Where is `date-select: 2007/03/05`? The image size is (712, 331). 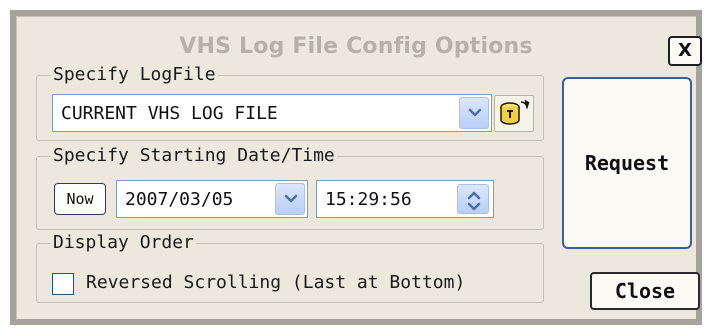 date-select: 2007/03/05 is located at coordinates (212, 199).